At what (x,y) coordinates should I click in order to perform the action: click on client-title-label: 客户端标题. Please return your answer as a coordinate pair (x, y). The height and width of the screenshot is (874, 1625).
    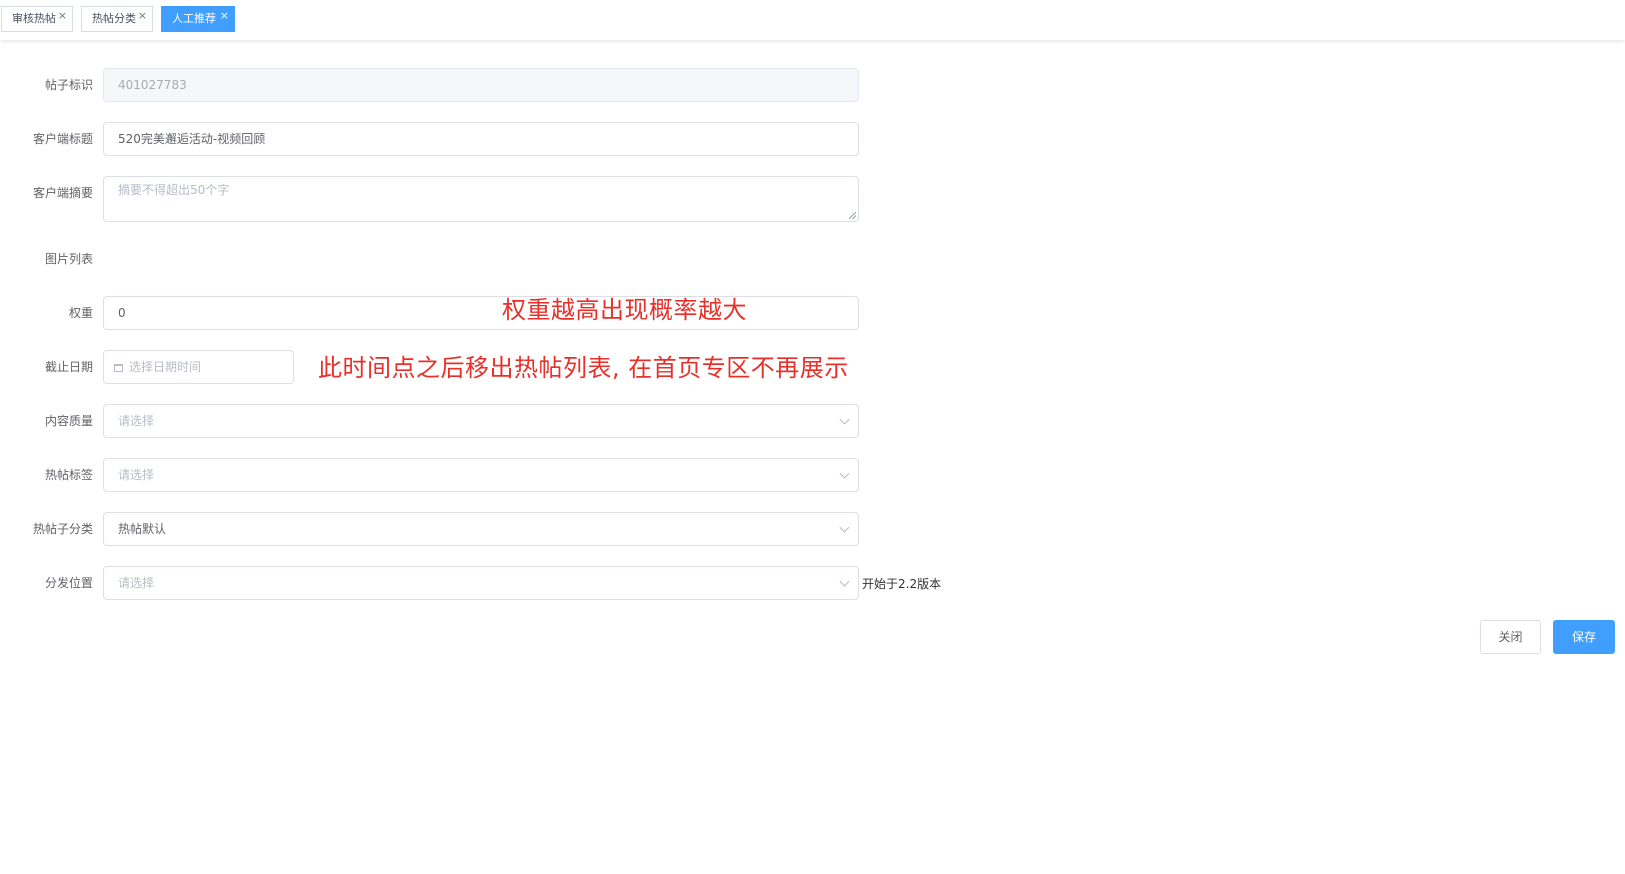
    Looking at the image, I should click on (62, 139).